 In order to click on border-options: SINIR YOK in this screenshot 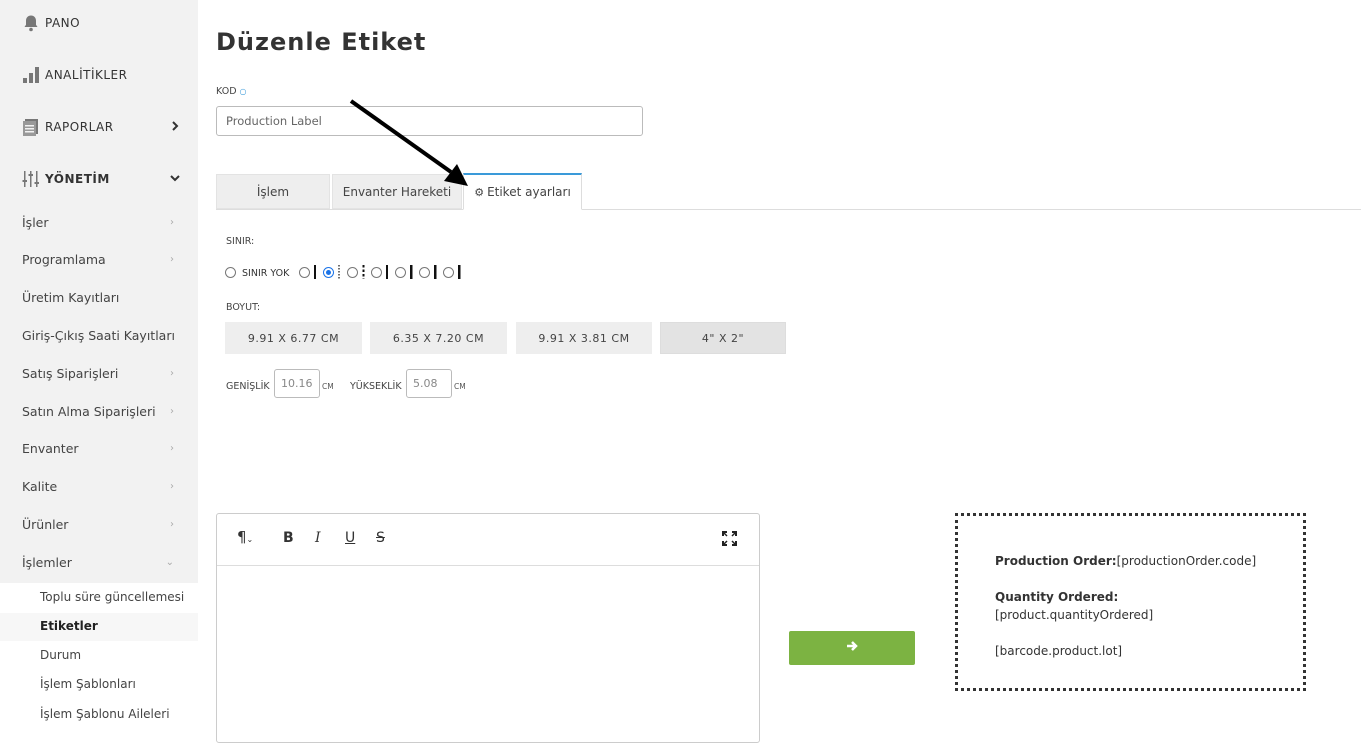, I will do `click(346, 272)`.